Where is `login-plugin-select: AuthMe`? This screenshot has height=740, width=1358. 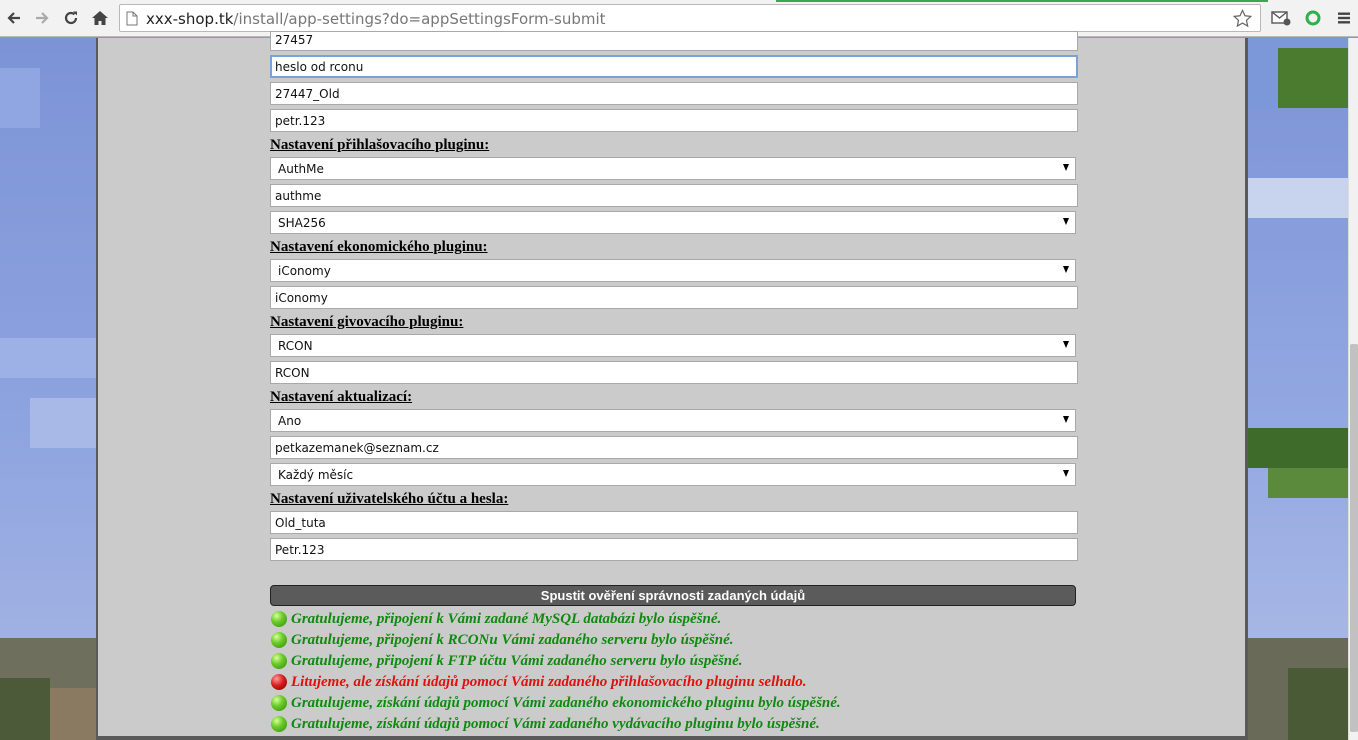 login-plugin-select: AuthMe is located at coordinates (673, 168).